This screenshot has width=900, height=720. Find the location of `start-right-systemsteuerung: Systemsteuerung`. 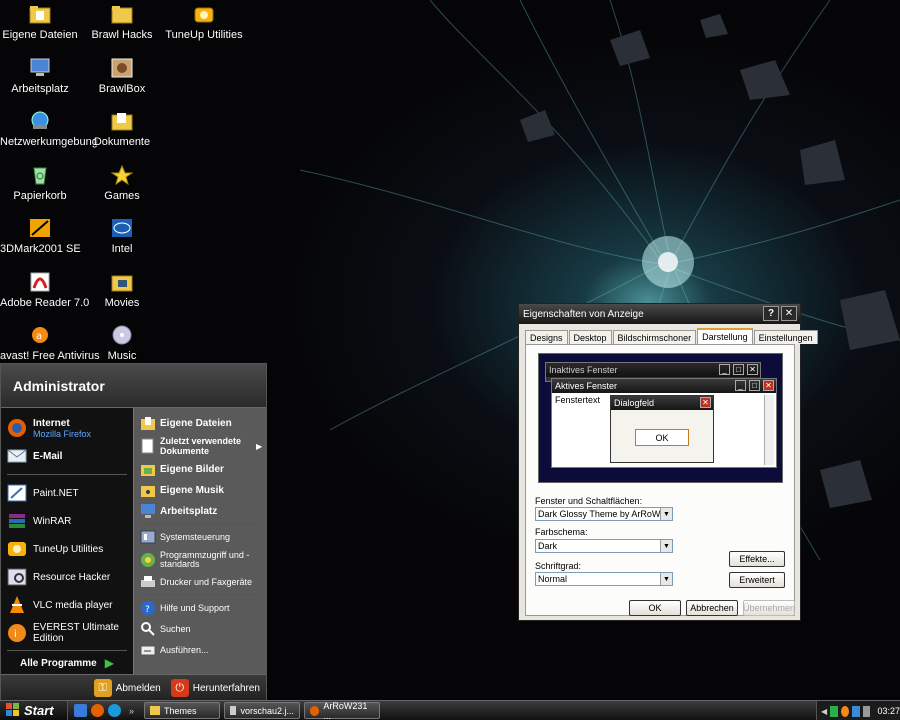

start-right-systemsteuerung: Systemsteuerung is located at coordinates (200, 537).